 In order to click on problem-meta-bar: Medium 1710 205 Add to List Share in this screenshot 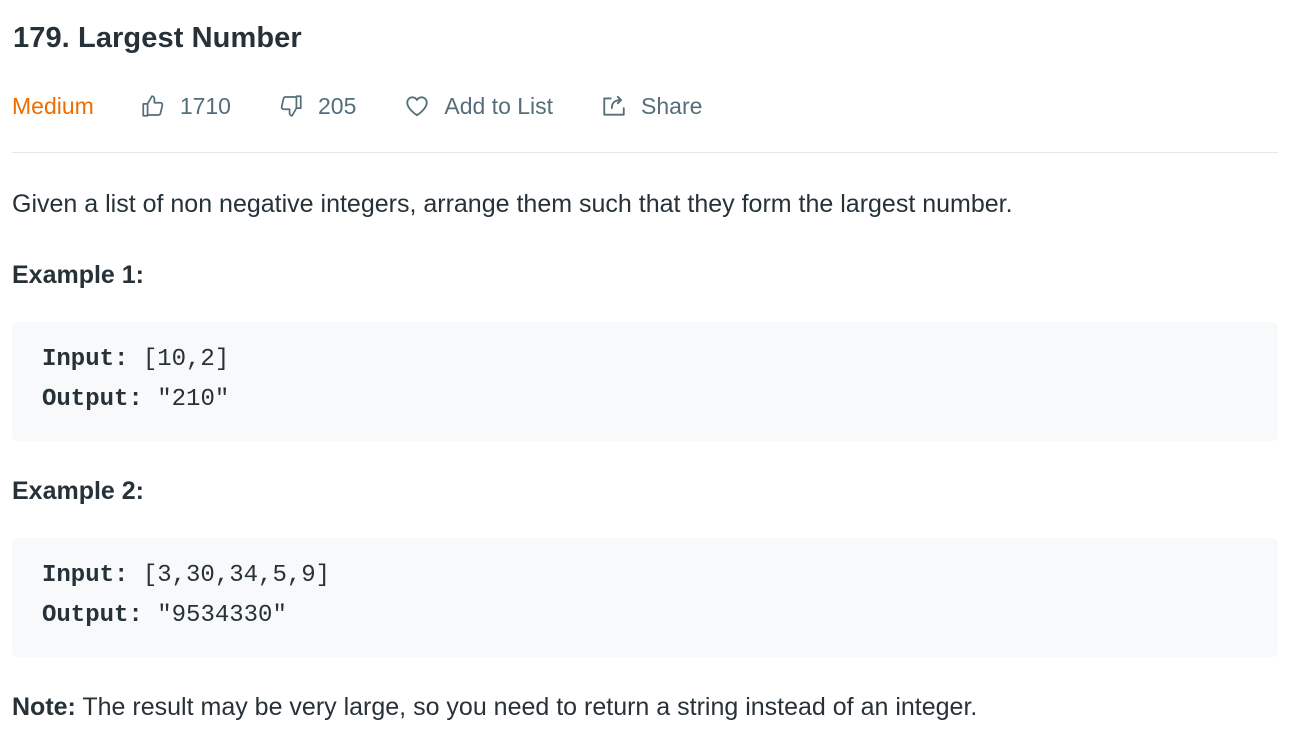, I will do `click(645, 106)`.